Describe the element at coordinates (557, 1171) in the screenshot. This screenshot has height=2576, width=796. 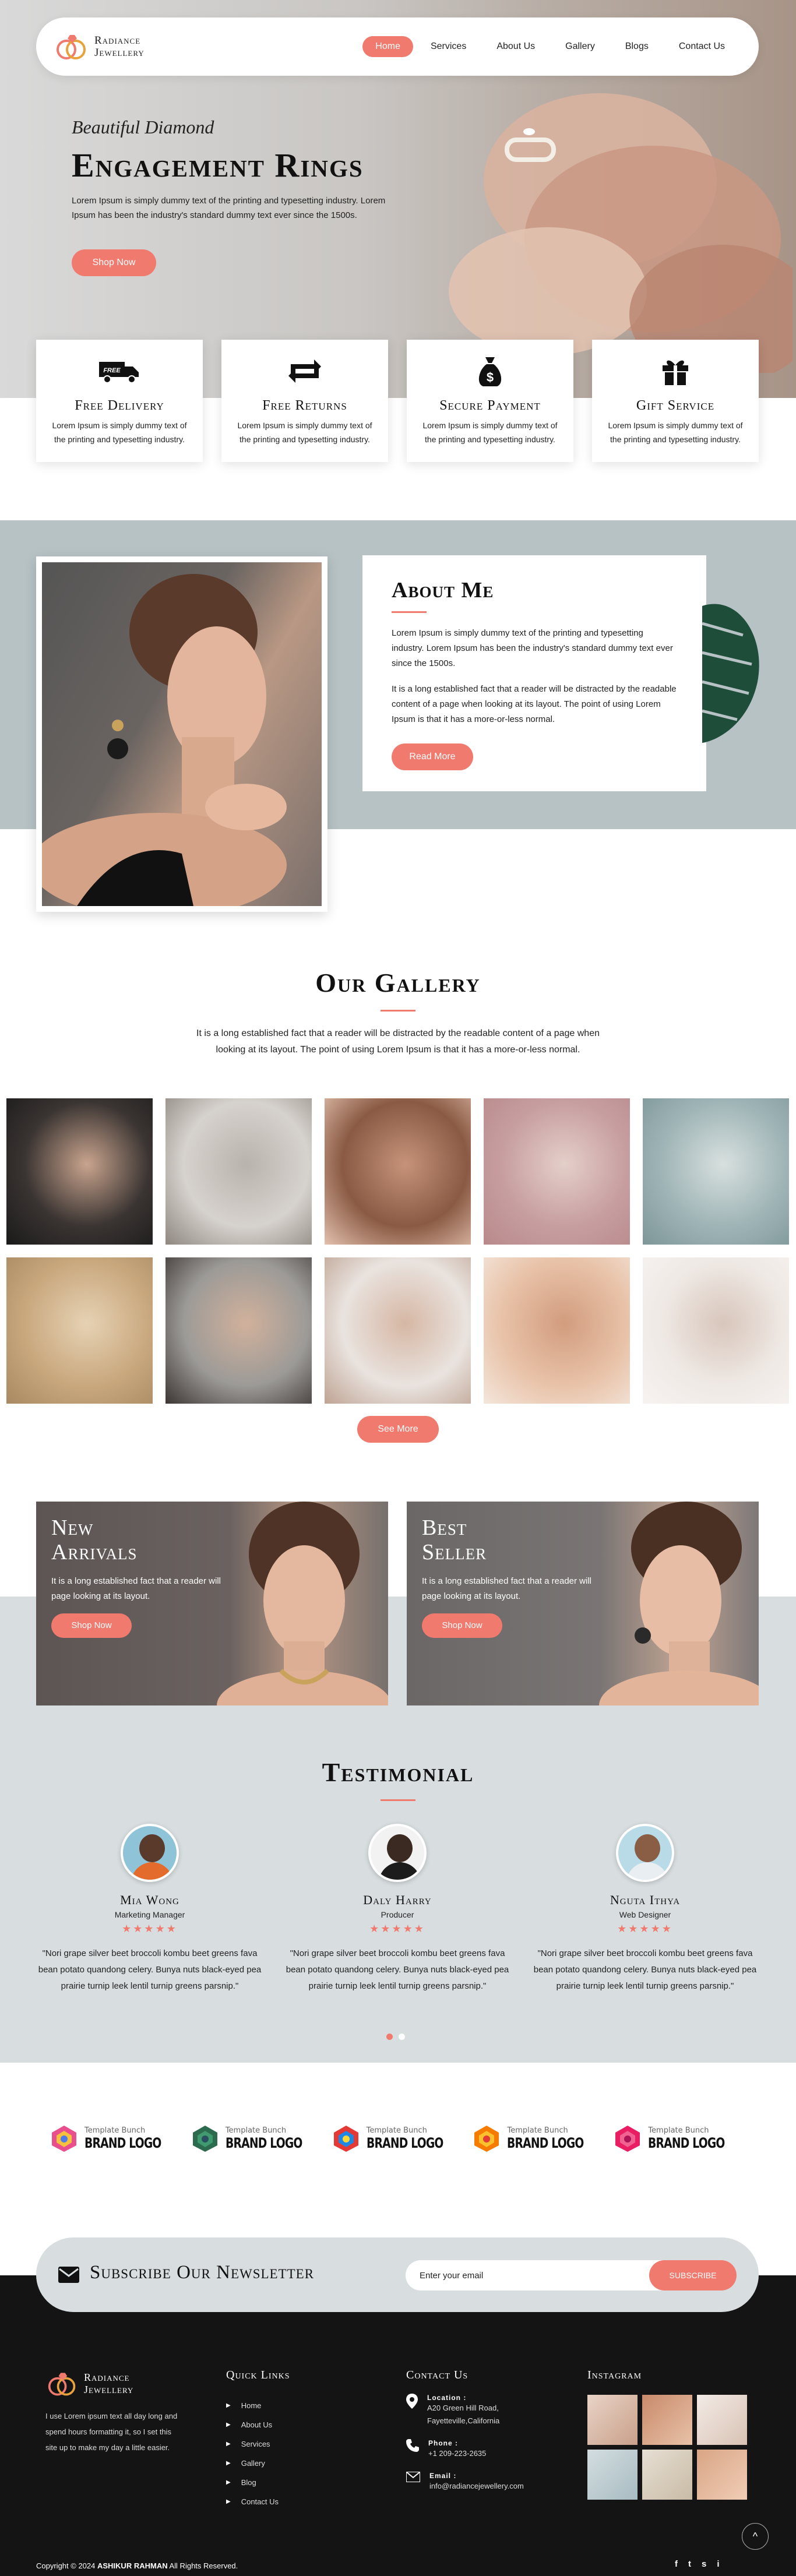
I see `gold-pieces-photo` at that location.